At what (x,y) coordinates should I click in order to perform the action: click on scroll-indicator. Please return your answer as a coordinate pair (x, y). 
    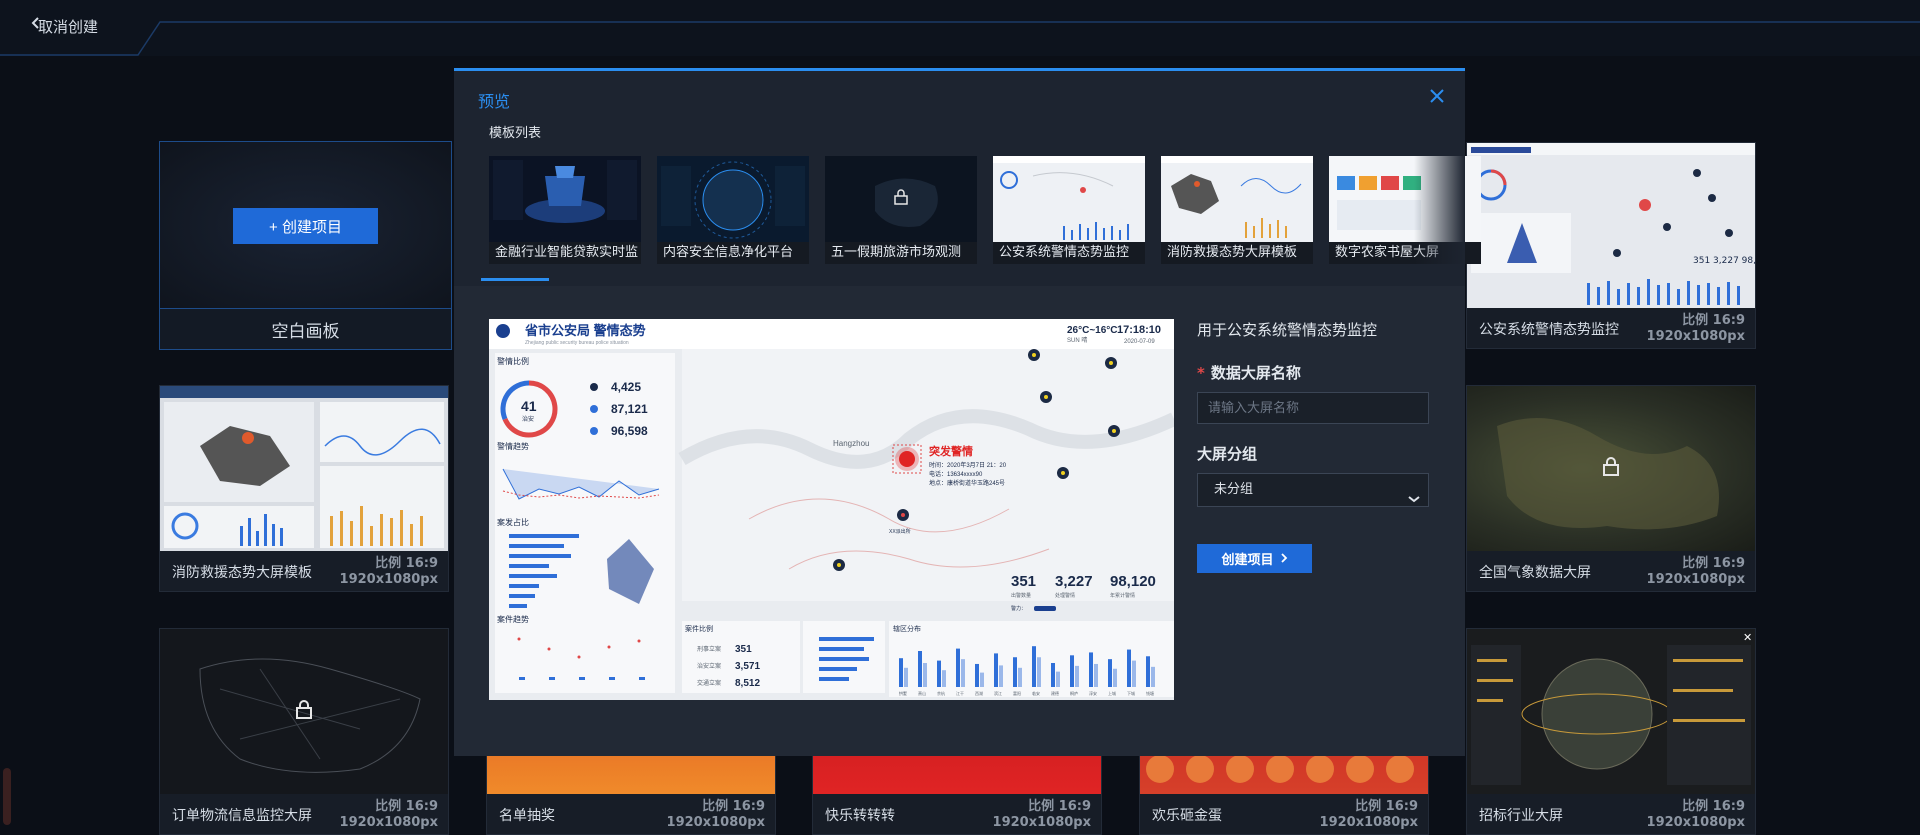
    Looking at the image, I should click on (515, 279).